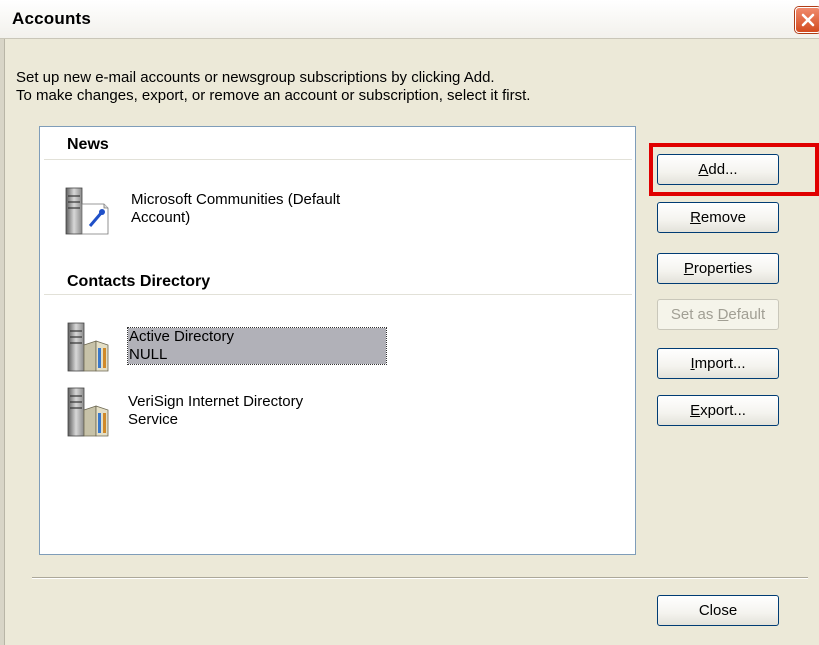  What do you see at coordinates (148, 354) in the screenshot?
I see `account-name-line-2: NULL` at bounding box center [148, 354].